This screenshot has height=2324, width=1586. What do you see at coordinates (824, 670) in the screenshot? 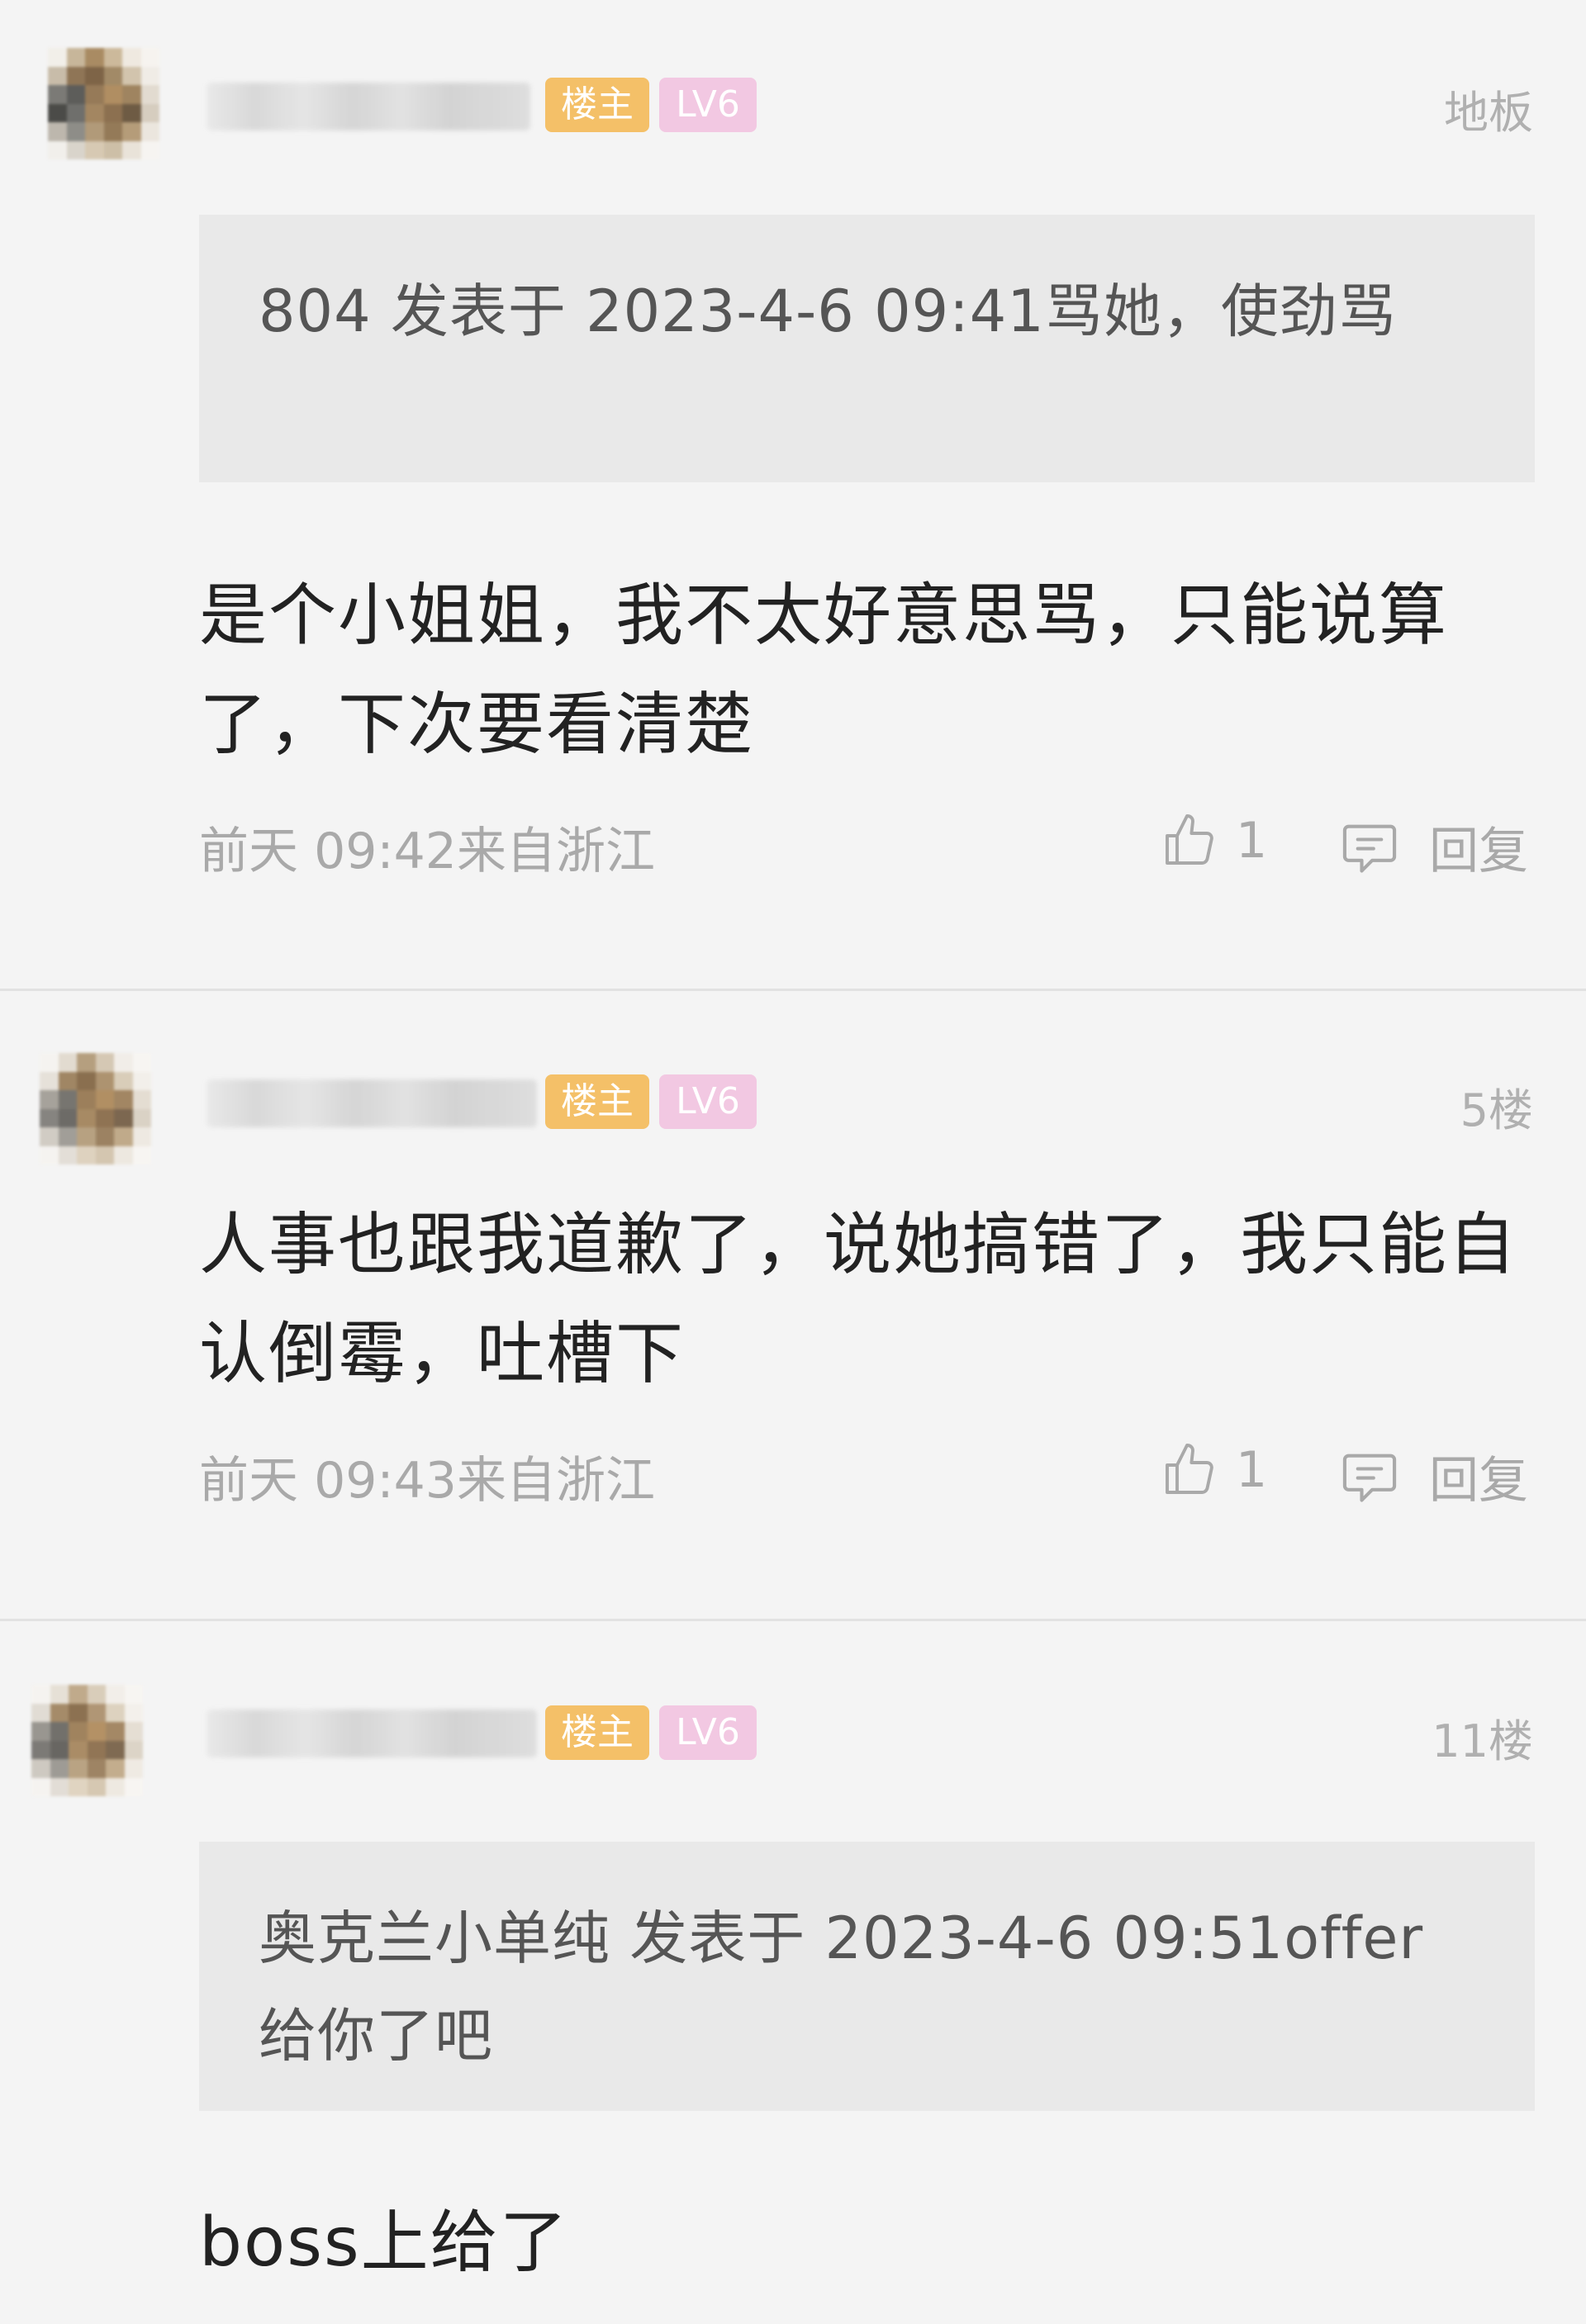
I see `comment-text: 是个小姐姐，我不太好意思骂，只能说算了，下次要看清楚` at bounding box center [824, 670].